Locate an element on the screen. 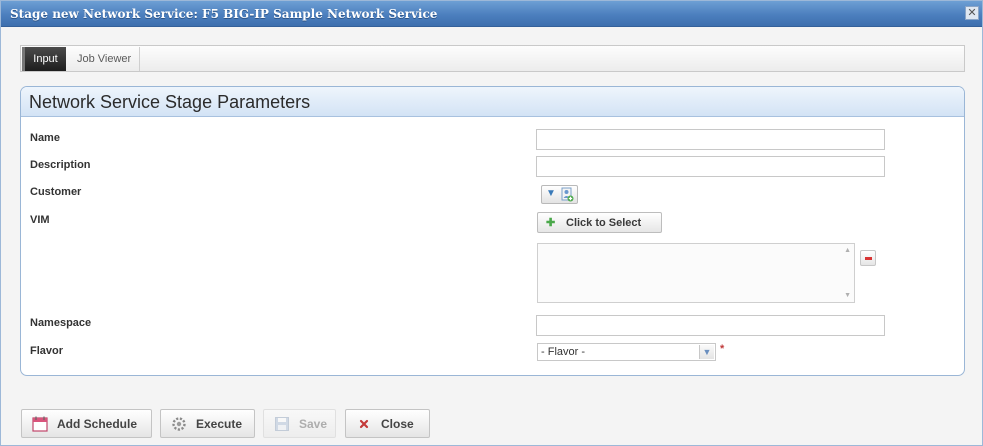 This screenshot has height=446, width=983. close-label: Close is located at coordinates (397, 424).